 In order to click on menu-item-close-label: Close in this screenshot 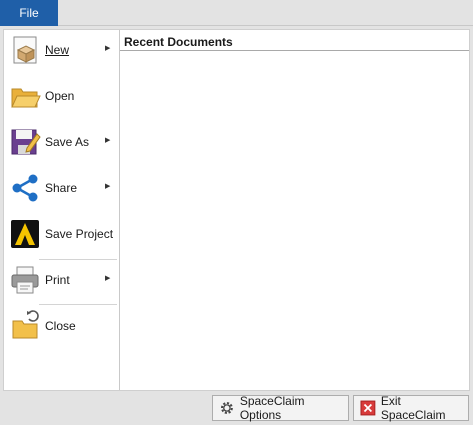, I will do `click(60, 326)`.